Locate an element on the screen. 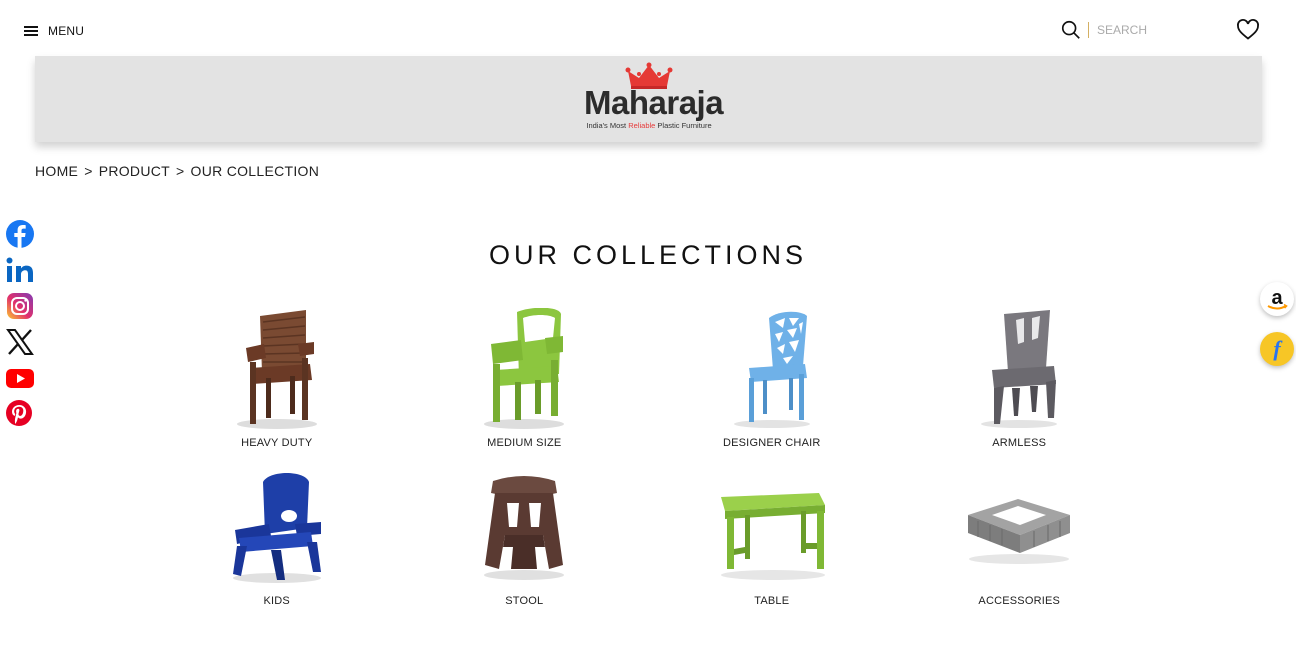 Image resolution: width=1296 pixels, height=645 pixels. search-bar is located at coordinates (1133, 30).